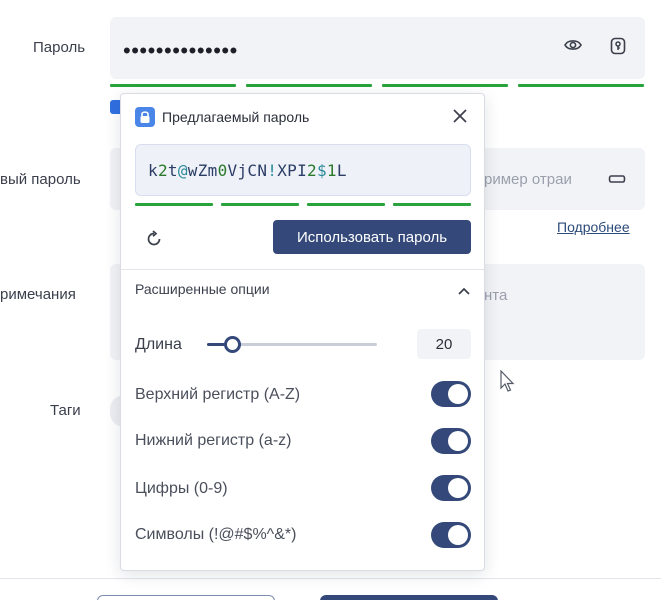  I want to click on password-value: ••••••••••••••, so click(180, 50).